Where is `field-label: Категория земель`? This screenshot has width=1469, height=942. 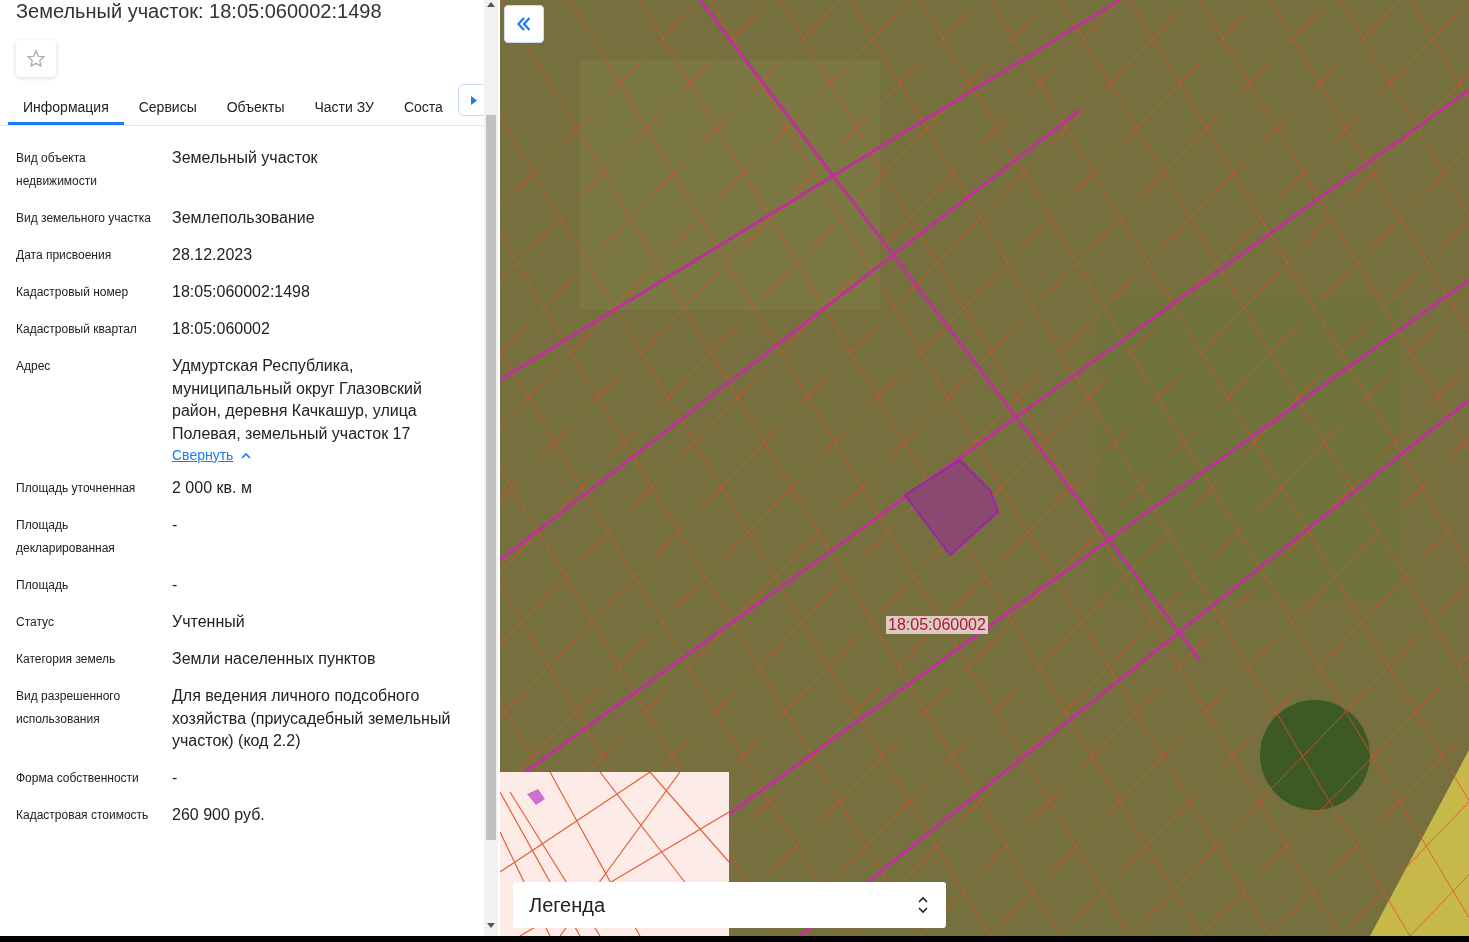
field-label: Категория земель is located at coordinates (66, 659).